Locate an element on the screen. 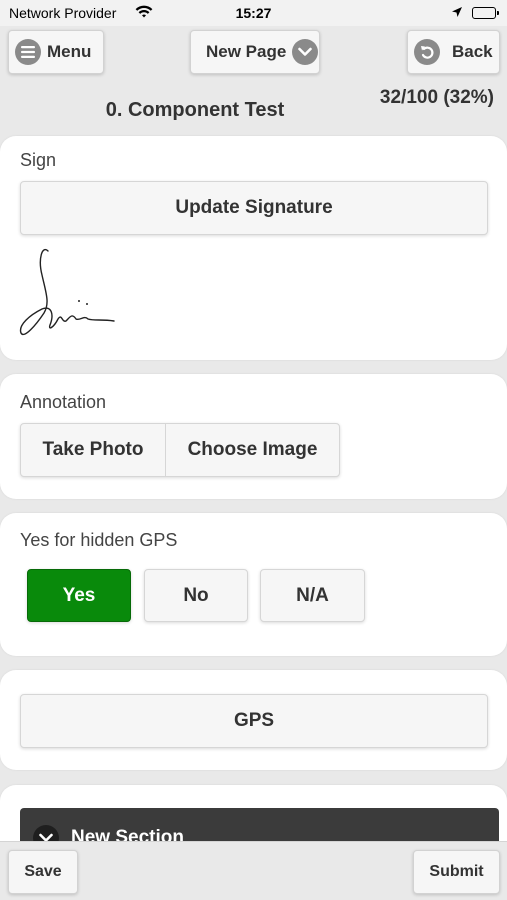 The width and height of the screenshot is (507, 900). progress-counter: 32/100 (32%) is located at coordinates (436, 97).